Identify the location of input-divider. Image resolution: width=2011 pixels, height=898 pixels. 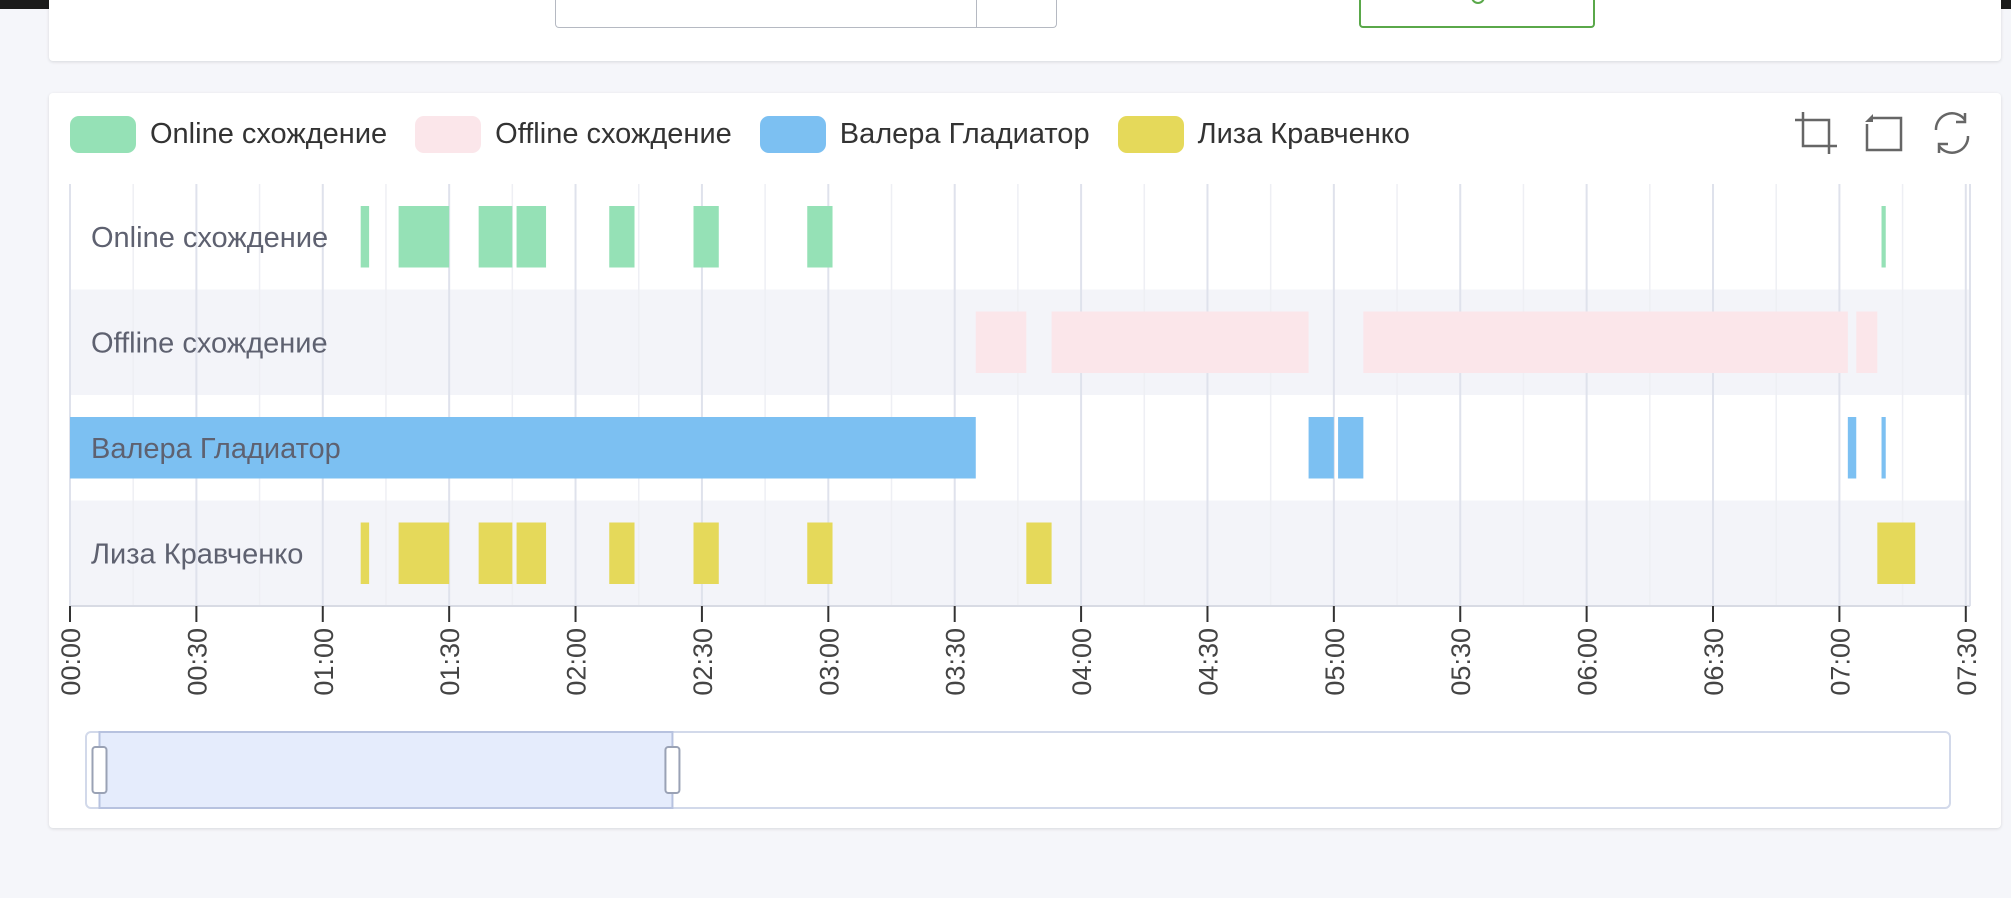
(976, 14).